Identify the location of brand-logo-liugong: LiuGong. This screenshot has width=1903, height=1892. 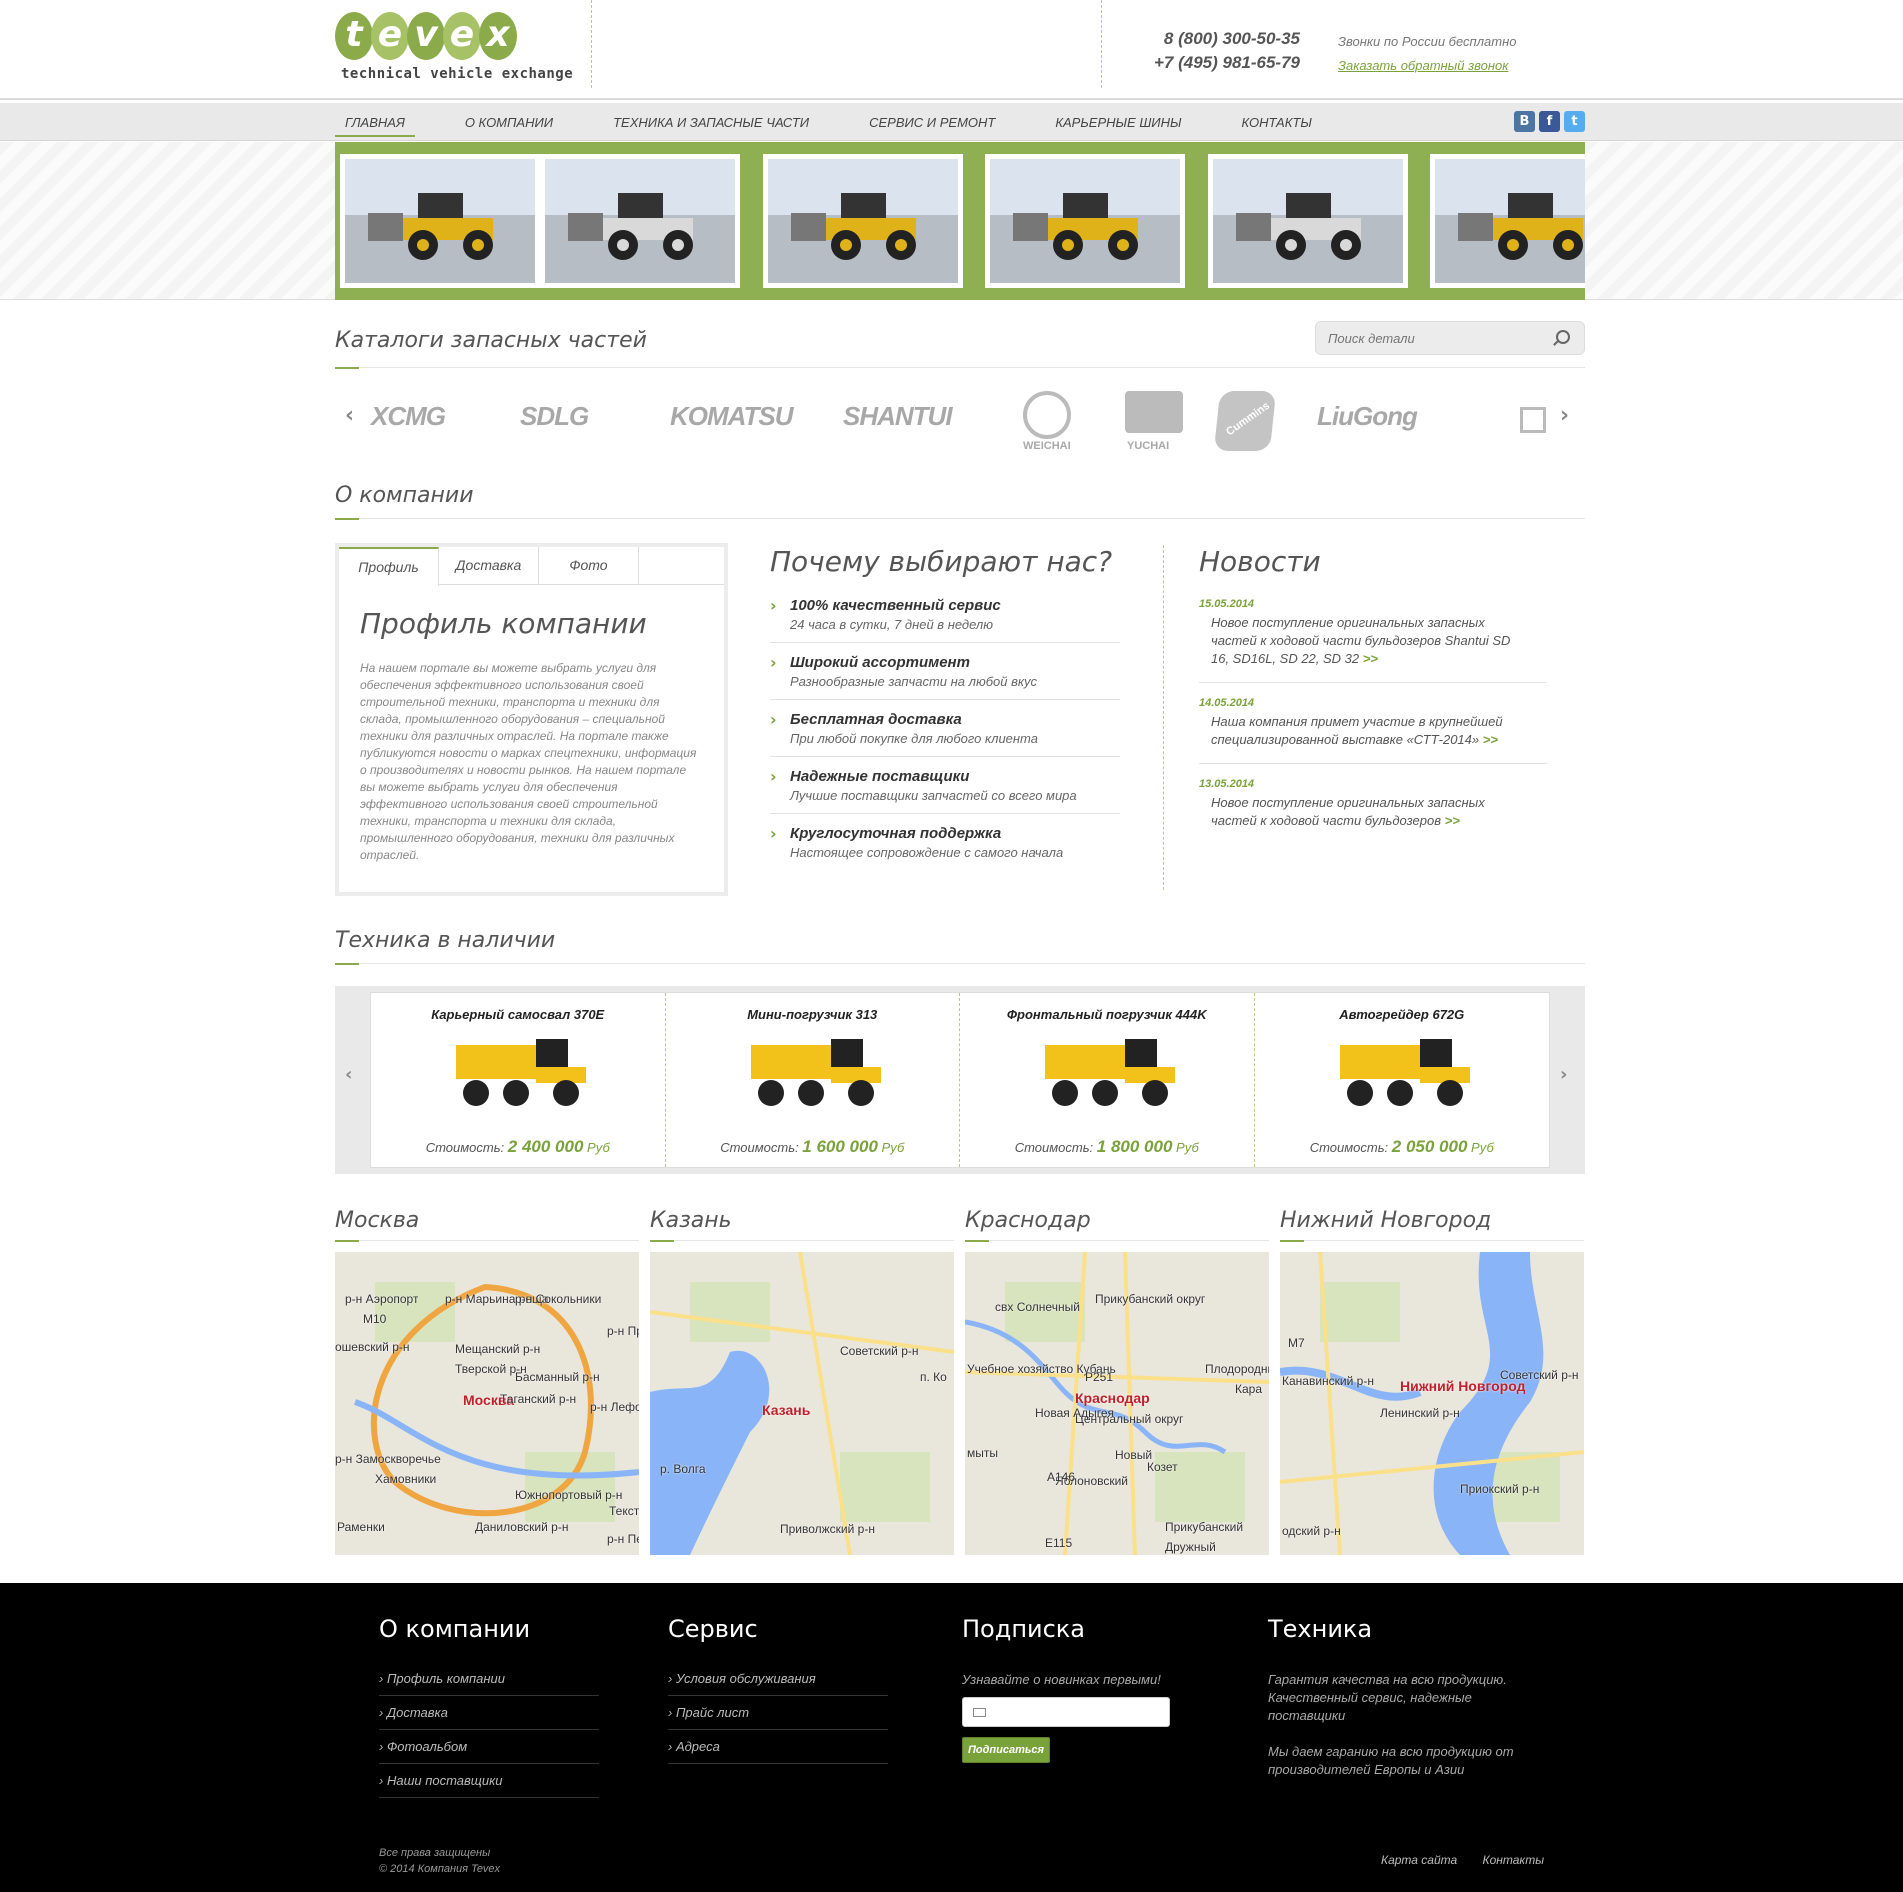
(1367, 416).